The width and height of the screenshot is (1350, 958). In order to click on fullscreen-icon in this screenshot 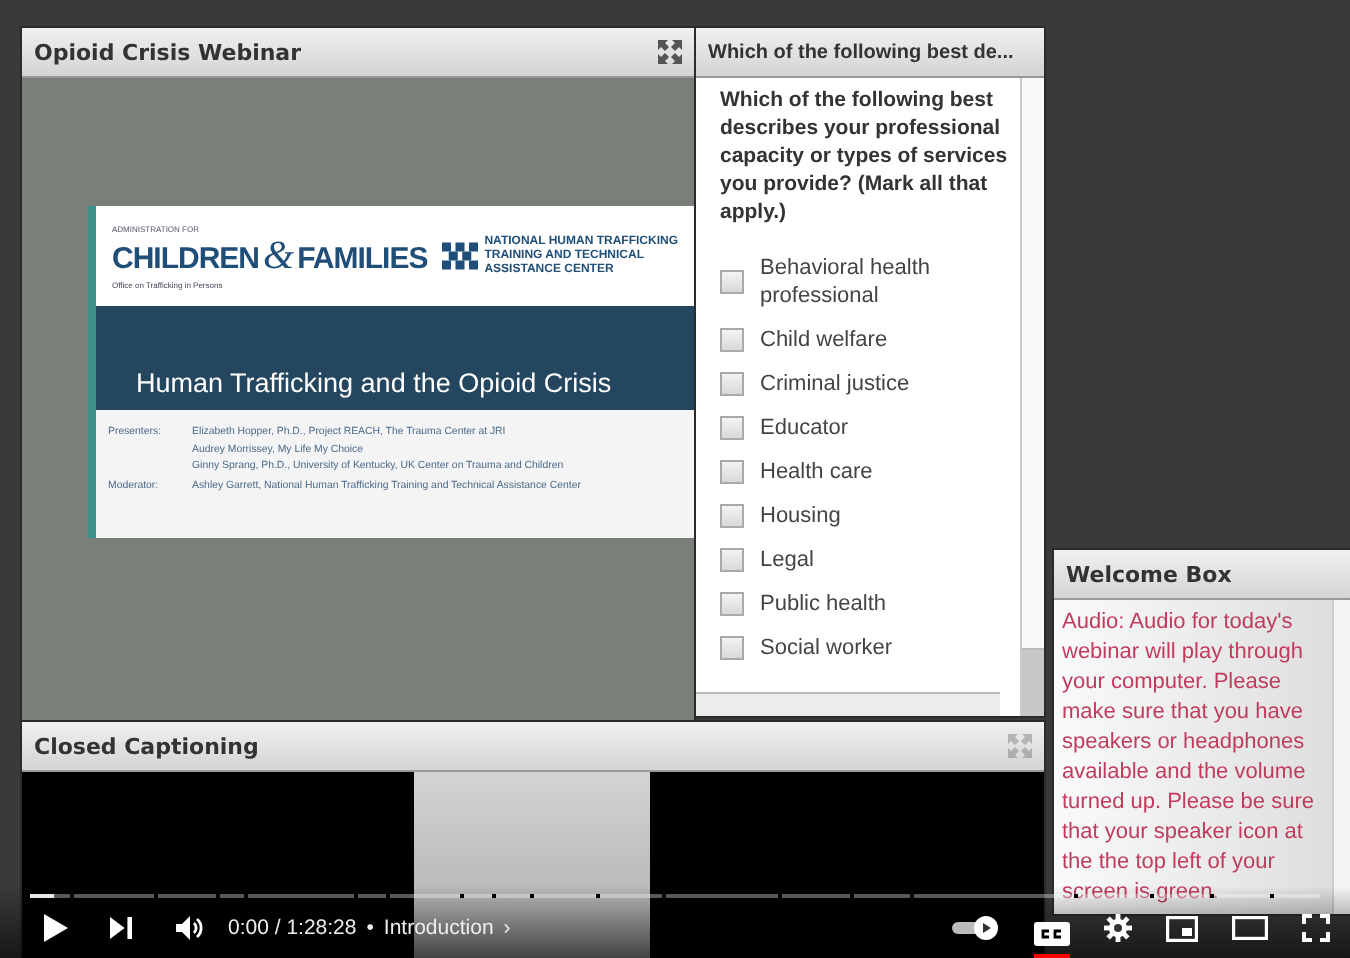, I will do `click(1316, 928)`.